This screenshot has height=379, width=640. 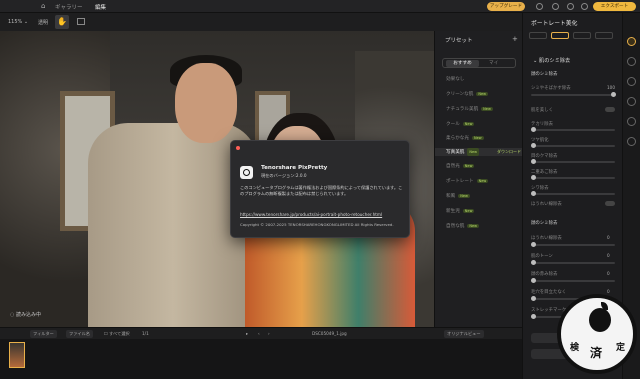 What do you see at coordinates (460, 166) in the screenshot?
I see `preset-item: 自然光 New` at bounding box center [460, 166].